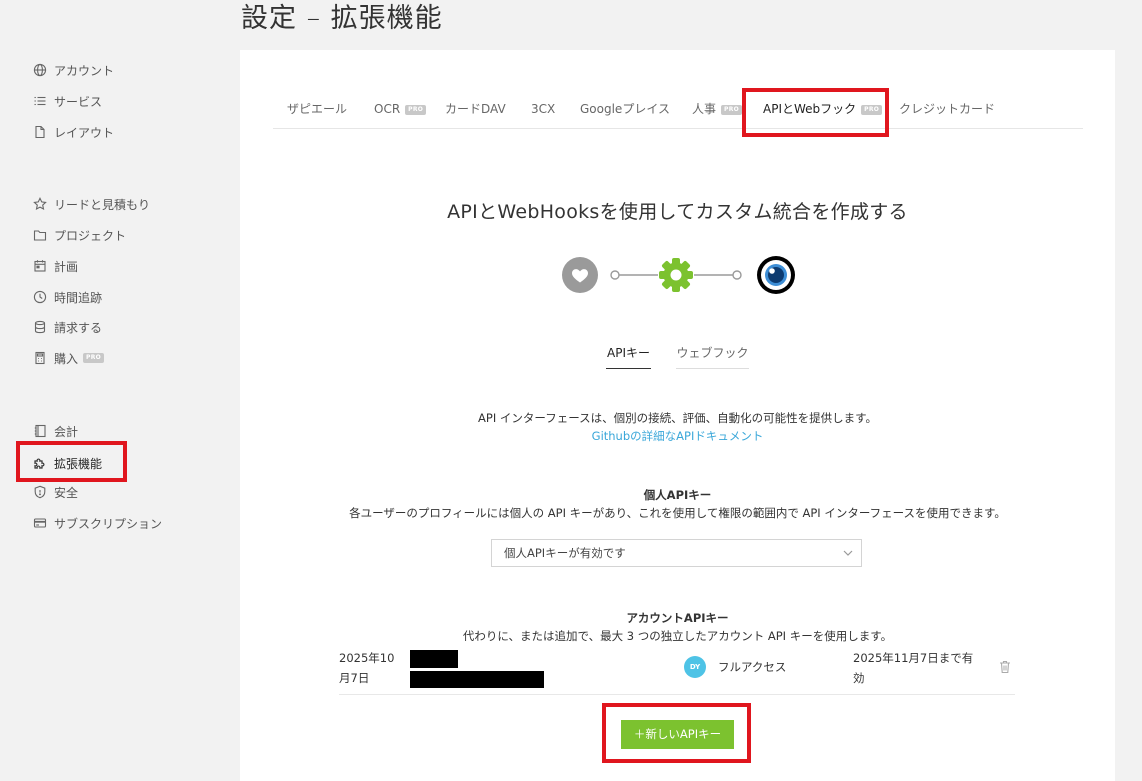 The height and width of the screenshot is (781, 1142). Describe the element at coordinates (40, 523) in the screenshot. I see `credit-card-icon` at that location.